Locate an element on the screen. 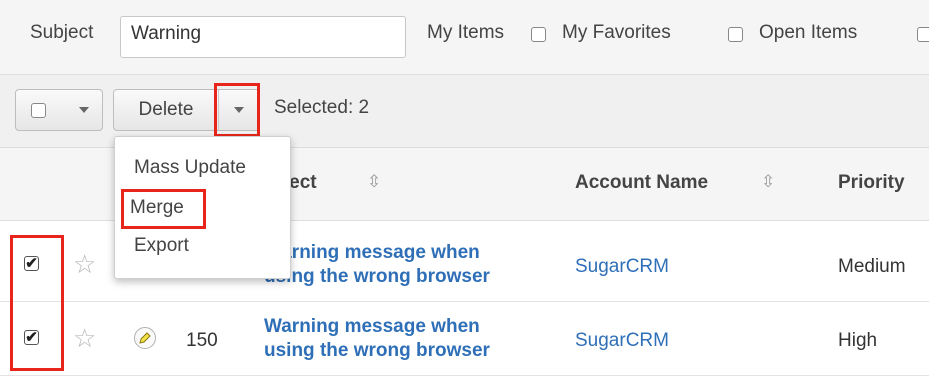 This screenshot has height=376, width=929. priority-value: High is located at coordinates (858, 340).